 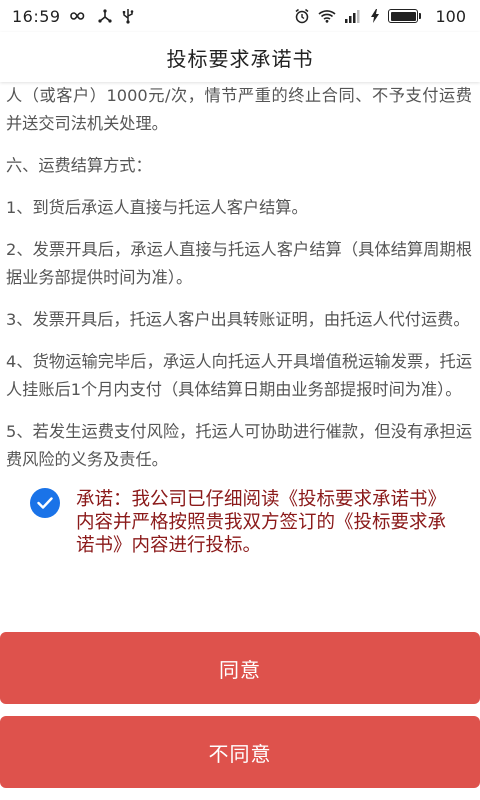 What do you see at coordinates (420, 16) in the screenshot?
I see `battery-cap` at bounding box center [420, 16].